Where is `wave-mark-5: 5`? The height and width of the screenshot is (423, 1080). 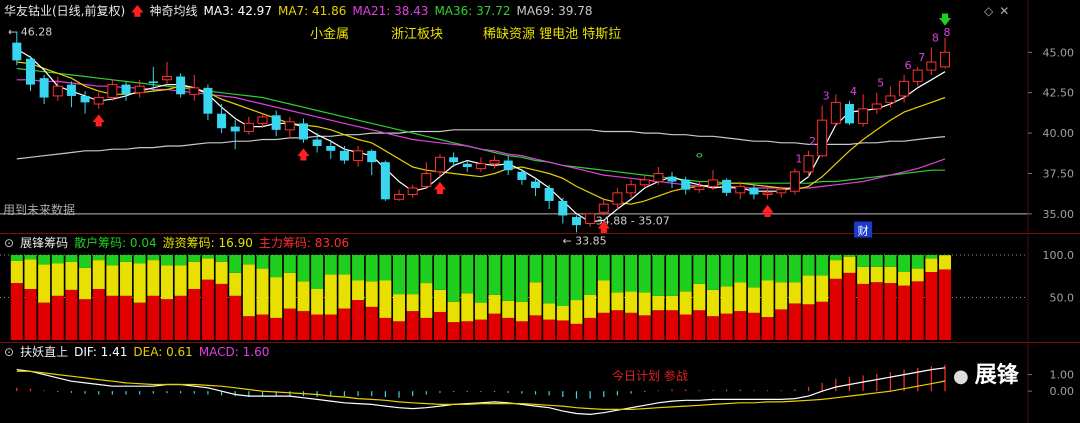 wave-mark-5: 5 is located at coordinates (880, 83).